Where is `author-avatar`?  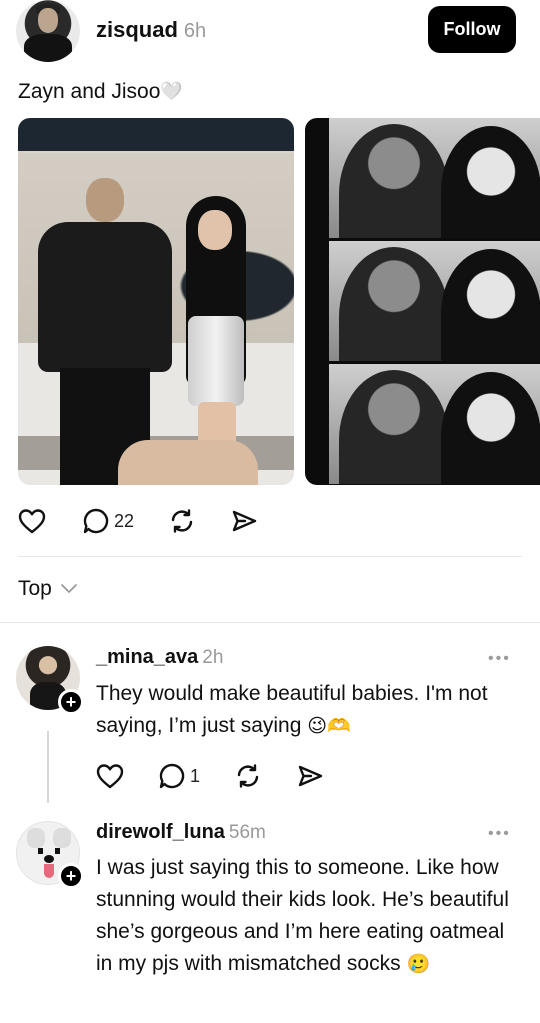
author-avatar is located at coordinates (48, 31).